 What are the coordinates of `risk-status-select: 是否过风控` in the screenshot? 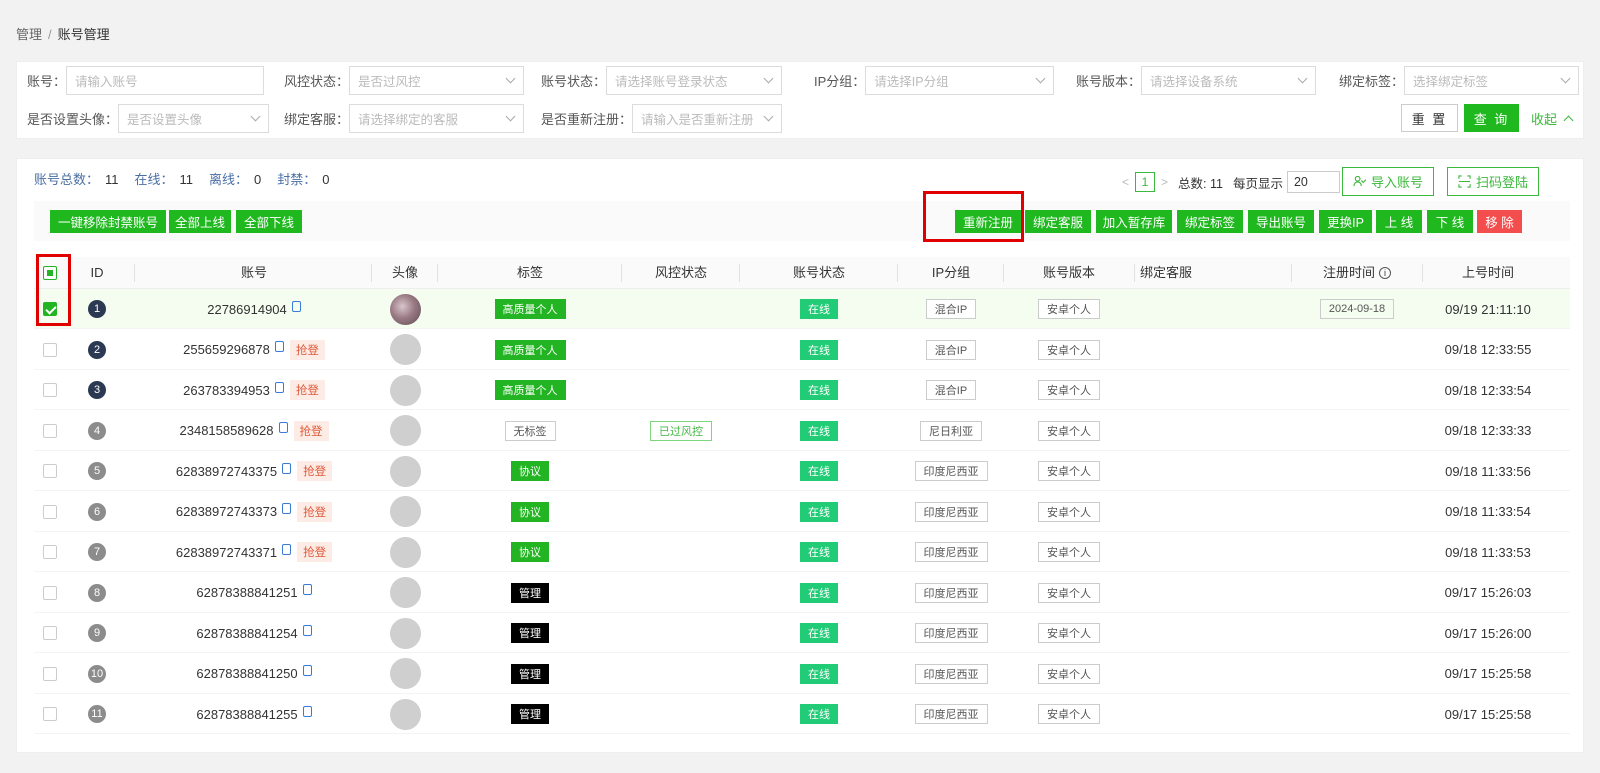 It's located at (437, 80).